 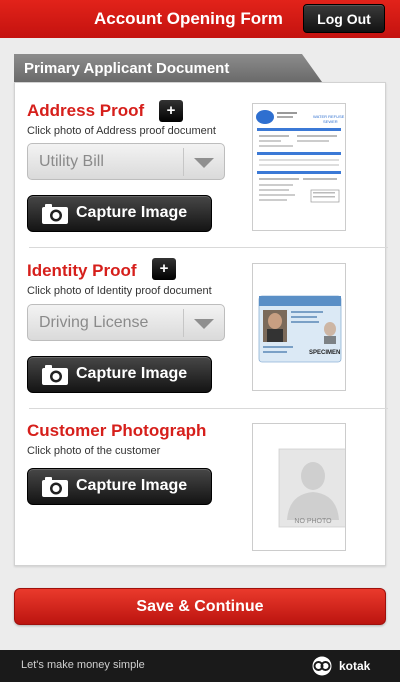 I want to click on identity-proof-selected: Driving License, so click(x=94, y=322).